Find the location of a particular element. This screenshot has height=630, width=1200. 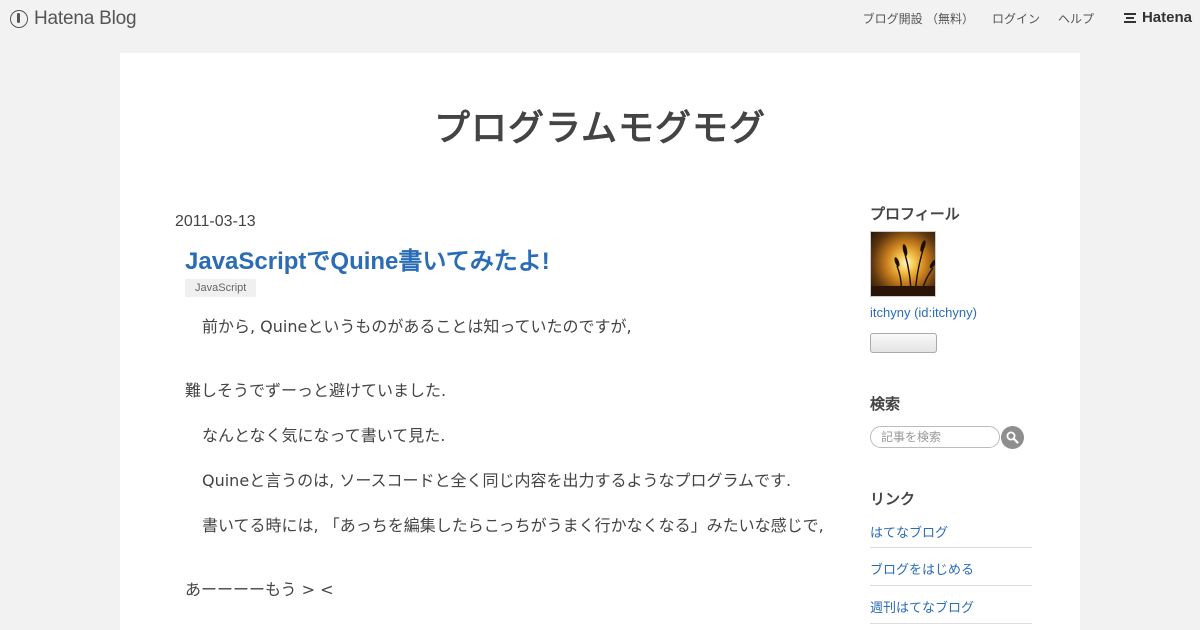

hatena-pen-icon is located at coordinates (19, 19).